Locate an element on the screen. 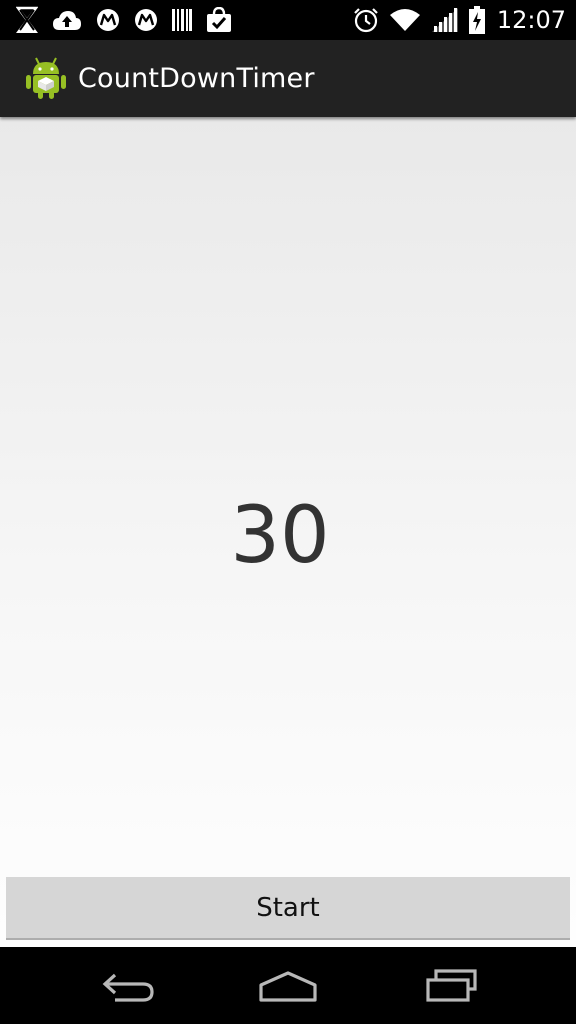  android-app-icon is located at coordinates (46, 78).